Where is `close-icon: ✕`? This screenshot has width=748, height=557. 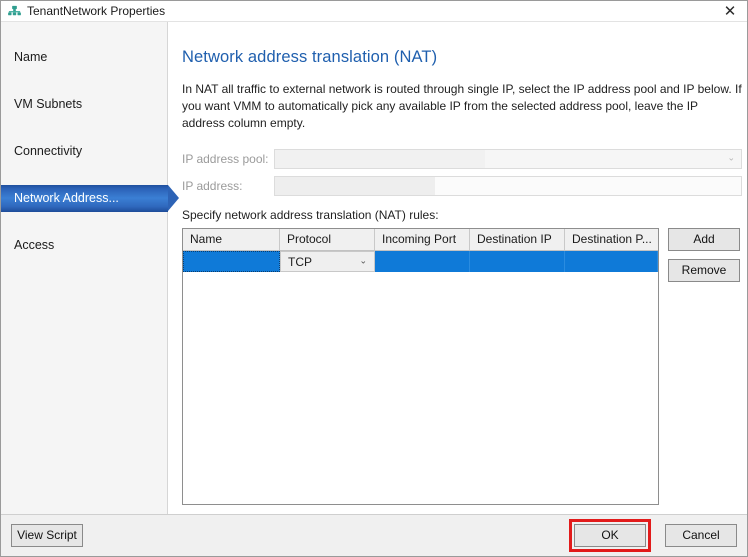
close-icon: ✕ is located at coordinates (730, 11).